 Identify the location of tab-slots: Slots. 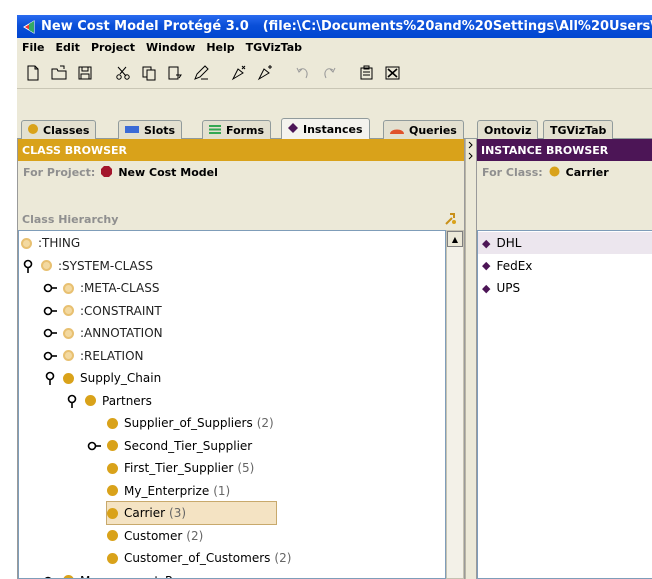
(150, 129).